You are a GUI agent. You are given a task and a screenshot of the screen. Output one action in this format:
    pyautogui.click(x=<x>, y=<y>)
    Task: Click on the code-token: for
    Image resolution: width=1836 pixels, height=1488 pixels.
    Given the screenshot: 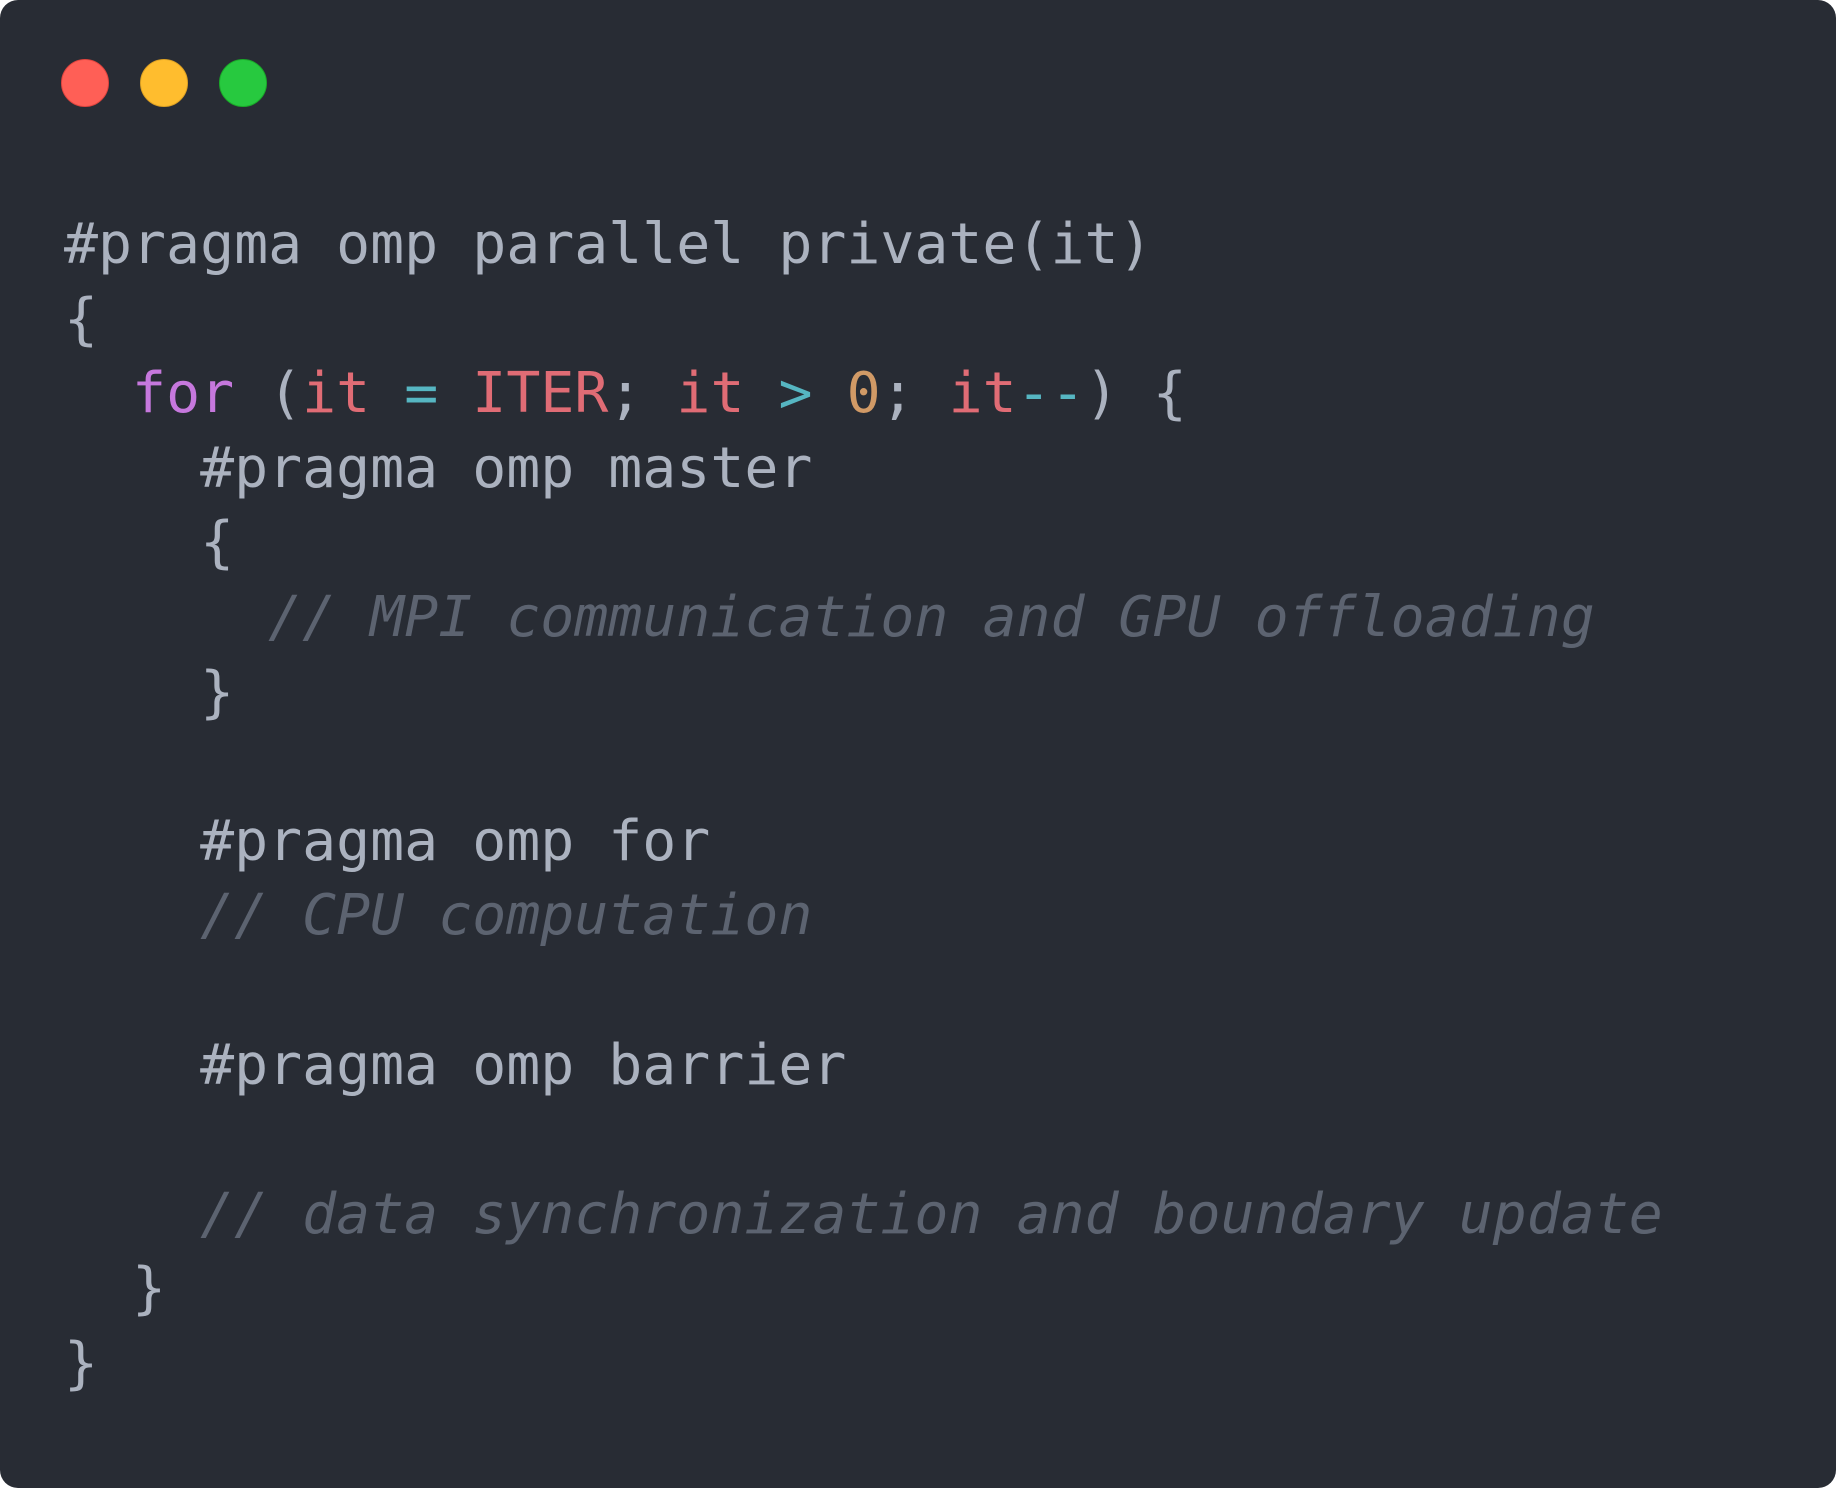 What is the action you would take?
    pyautogui.click(x=183, y=394)
    